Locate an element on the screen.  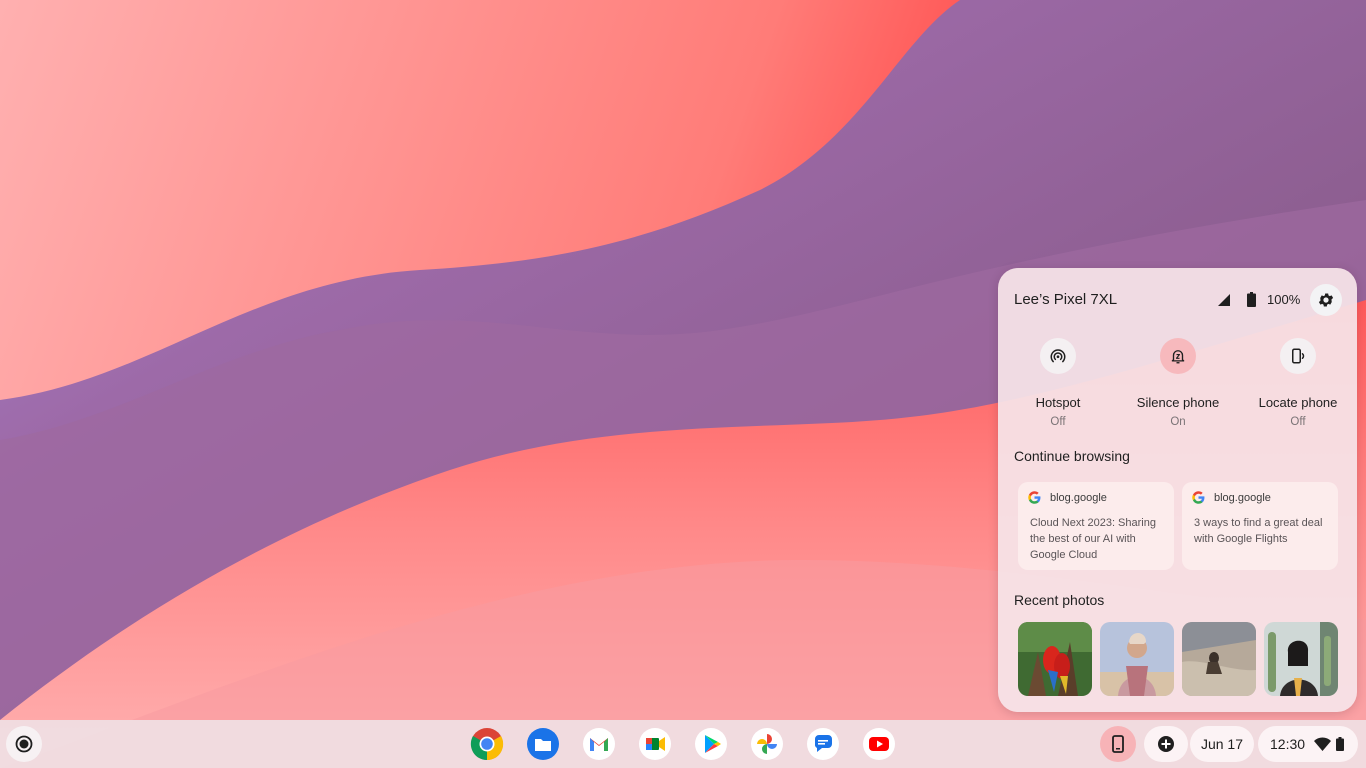
youtube-icon is located at coordinates (879, 744).